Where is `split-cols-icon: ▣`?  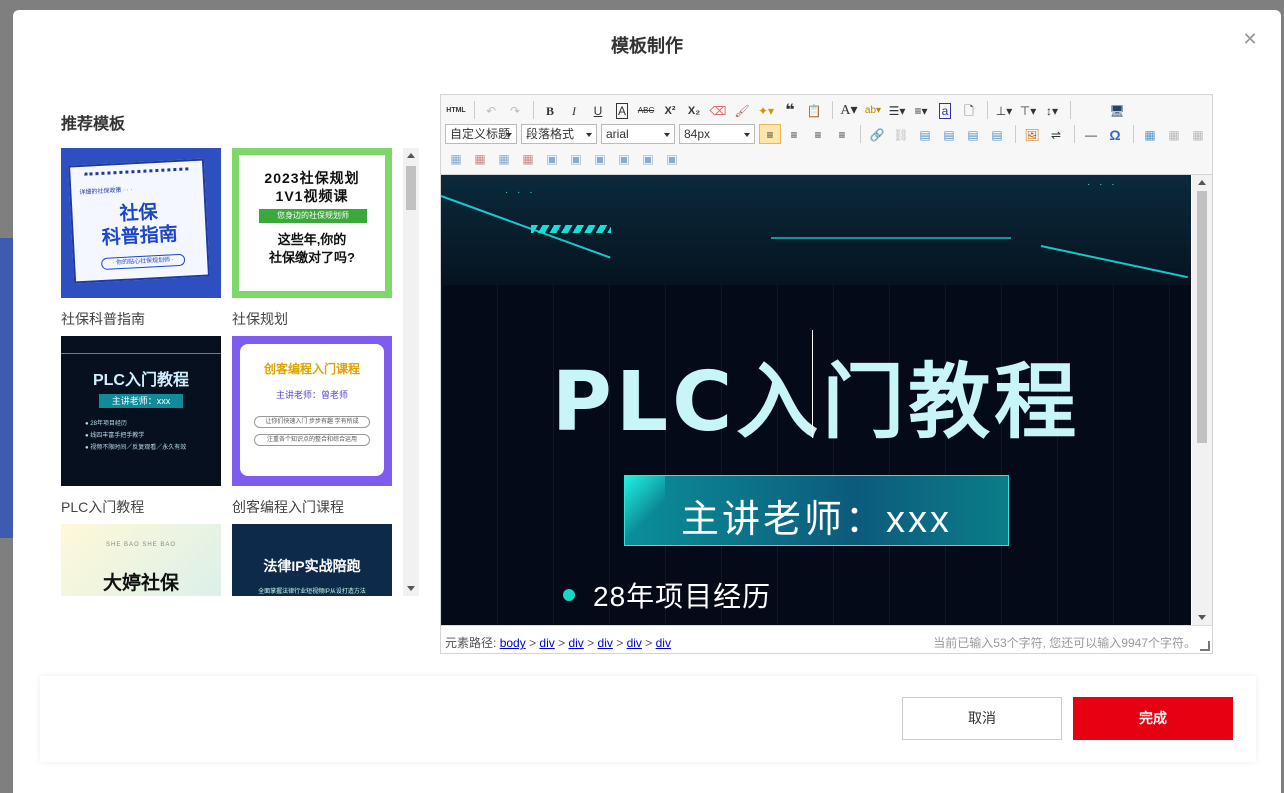 split-cols-icon: ▣ is located at coordinates (672, 158).